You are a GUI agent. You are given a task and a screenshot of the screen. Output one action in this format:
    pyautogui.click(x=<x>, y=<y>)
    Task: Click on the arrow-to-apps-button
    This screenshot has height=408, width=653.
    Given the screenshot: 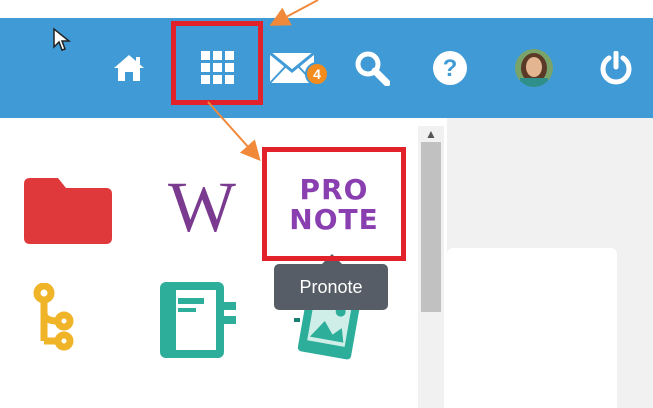 What is the action you would take?
    pyautogui.click(x=294, y=13)
    